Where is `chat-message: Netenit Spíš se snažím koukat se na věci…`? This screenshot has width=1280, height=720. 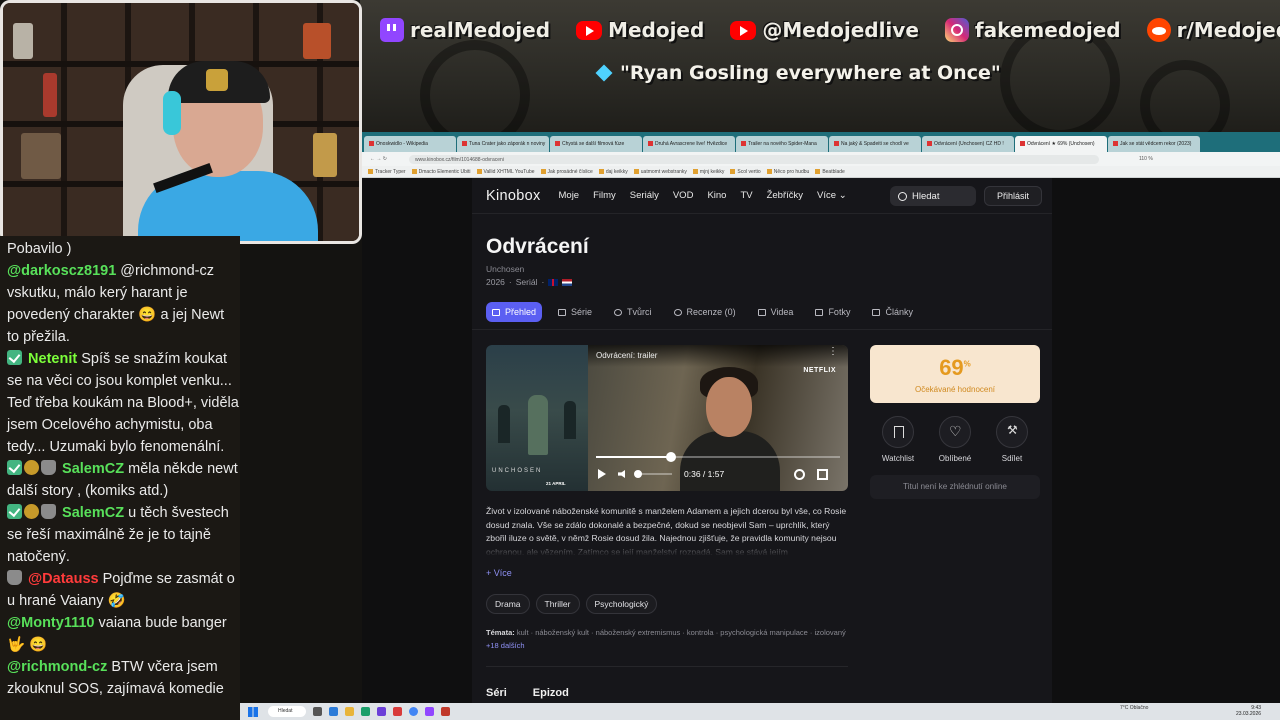
chat-message: Netenit Spíš se snažím koukat se na věci… is located at coordinates (123, 402).